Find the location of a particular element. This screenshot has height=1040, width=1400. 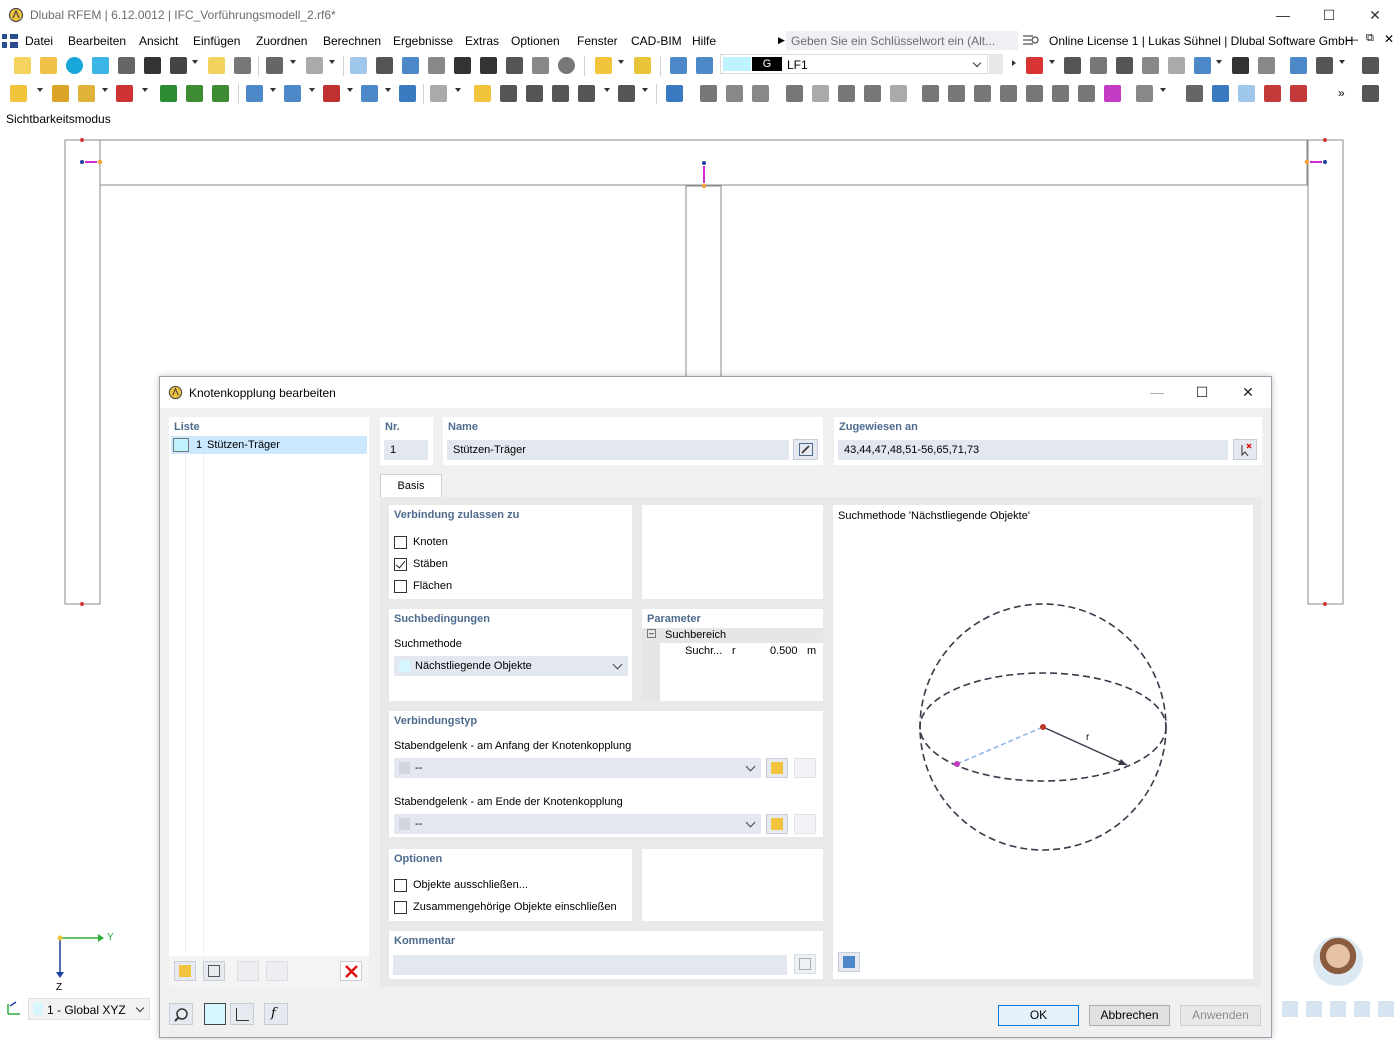

opening-dropdown-icon is located at coordinates (312, 90).